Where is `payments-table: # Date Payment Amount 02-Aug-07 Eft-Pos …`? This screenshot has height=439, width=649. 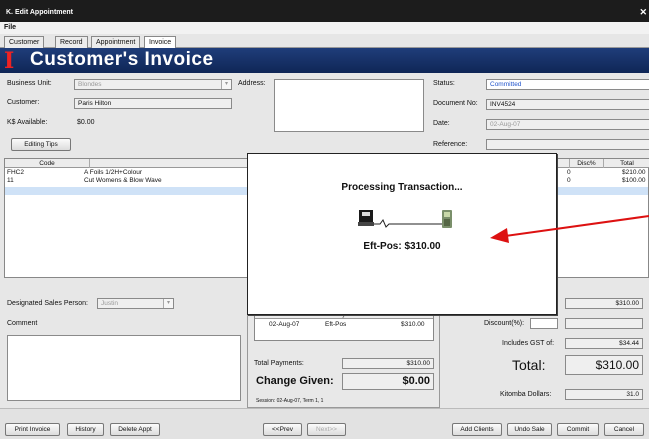 payments-table: # Date Payment Amount 02-Aug-07 Eft-Pos … is located at coordinates (344, 326).